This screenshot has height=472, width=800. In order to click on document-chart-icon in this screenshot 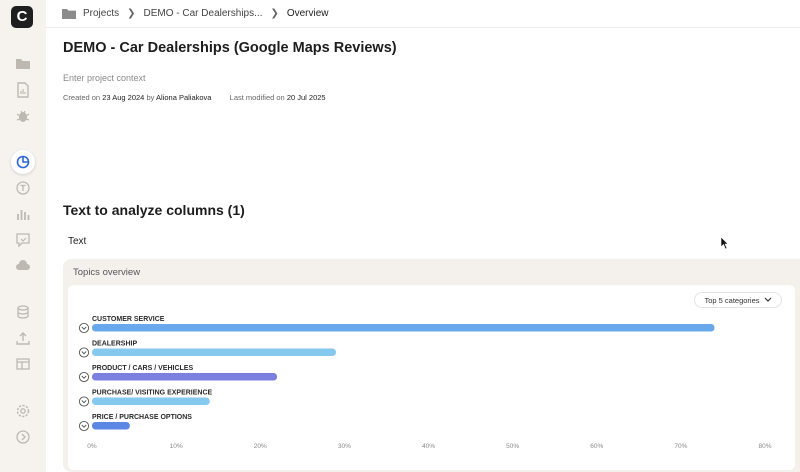, I will do `click(23, 90)`.